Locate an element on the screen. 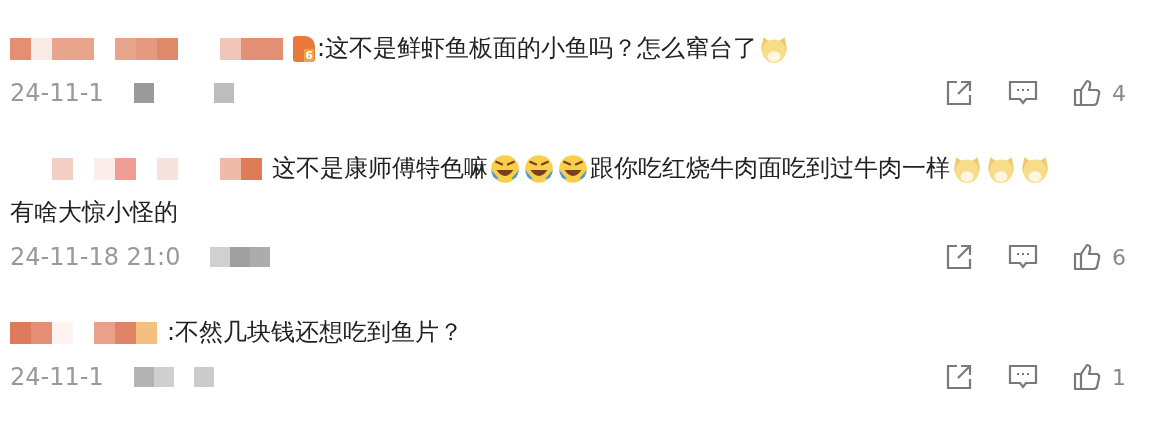 Image resolution: width=1164 pixels, height=428 pixels. comment-time: 24-11-18 21:0 is located at coordinates (95, 257).